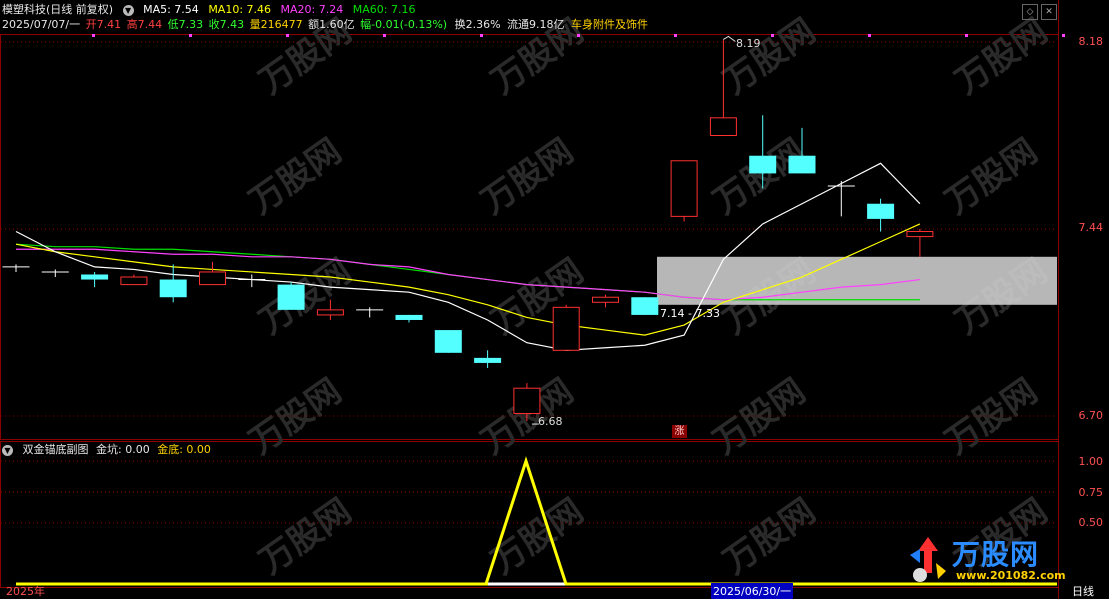  I want to click on quote-industry: 车身附件及饰件, so click(609, 24).